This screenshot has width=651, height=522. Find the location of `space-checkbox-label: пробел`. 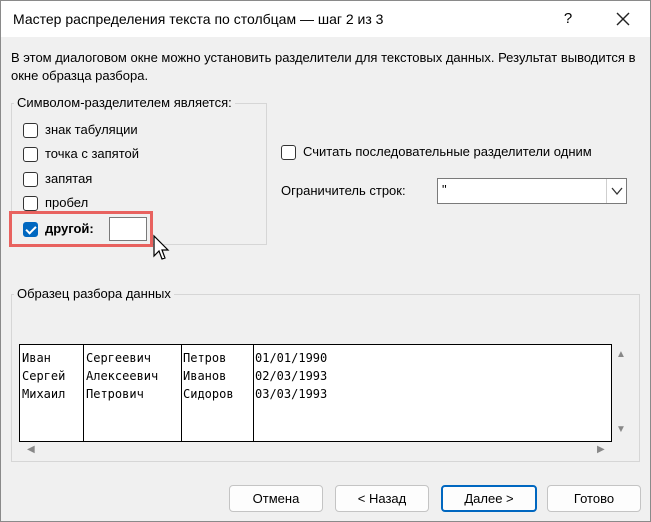

space-checkbox-label: пробел is located at coordinates (67, 202).